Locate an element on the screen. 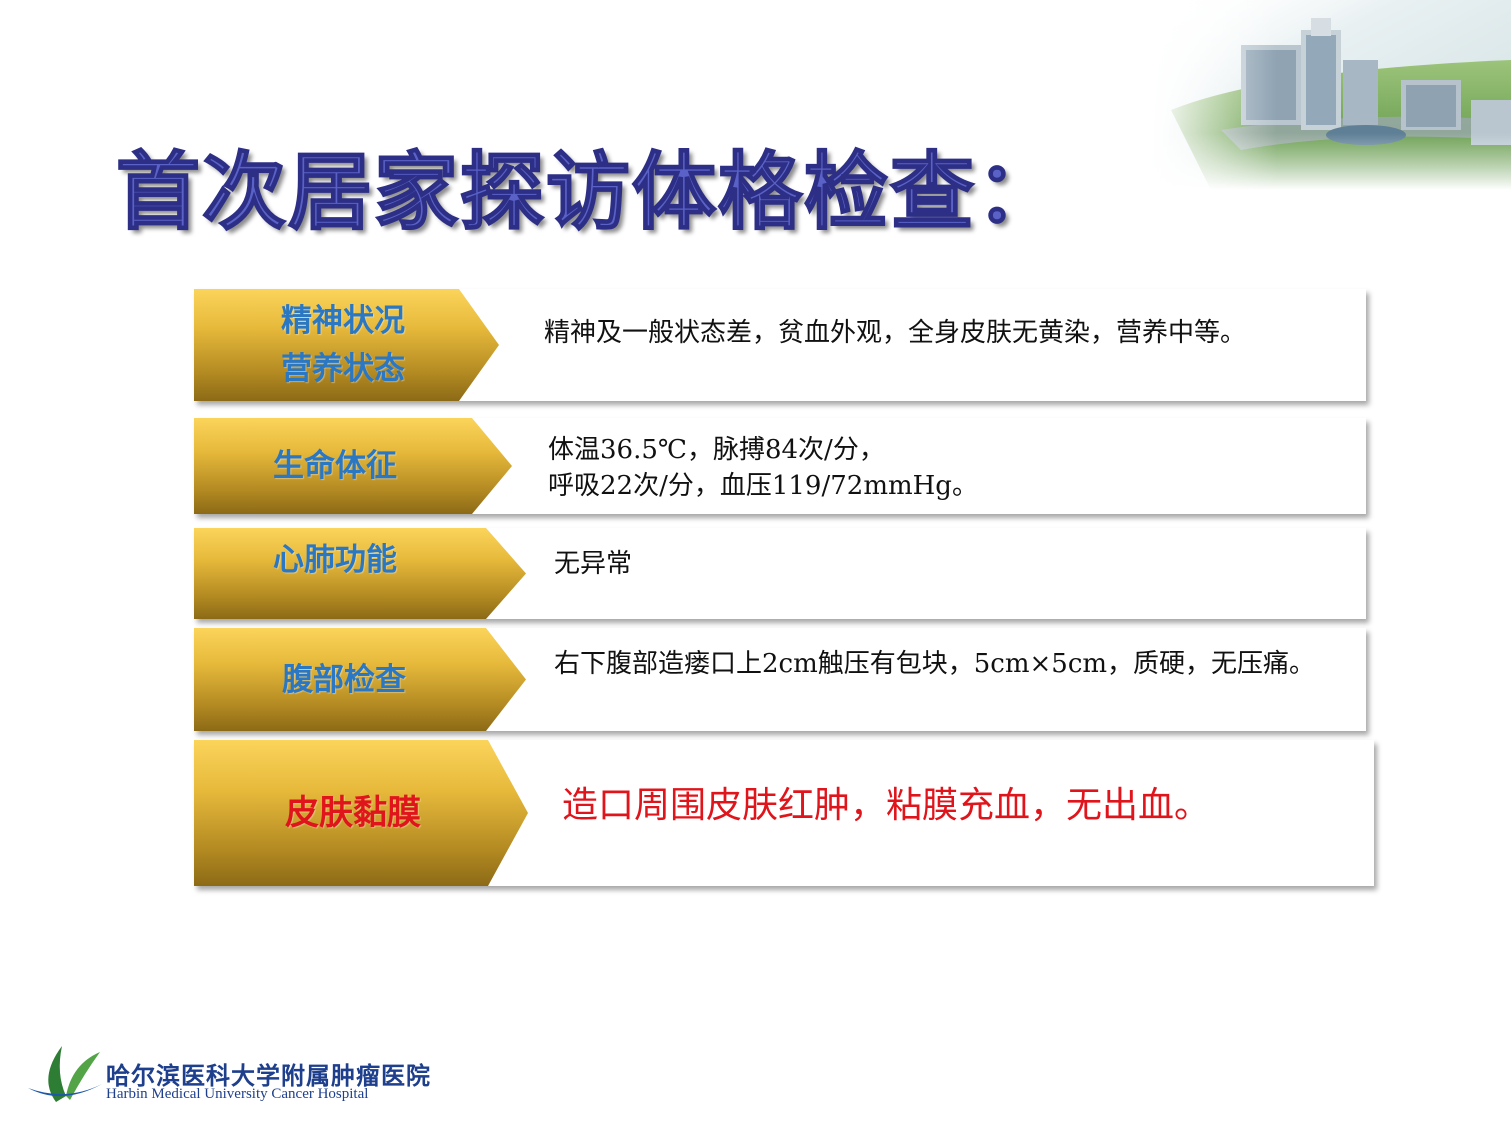 The width and height of the screenshot is (1511, 1125). exam-row-abdominal: 腹部检查 右下腹部造瘘口上2cm触压有包块，5cm×5cm，质硬，无压痛。 is located at coordinates (780, 679).